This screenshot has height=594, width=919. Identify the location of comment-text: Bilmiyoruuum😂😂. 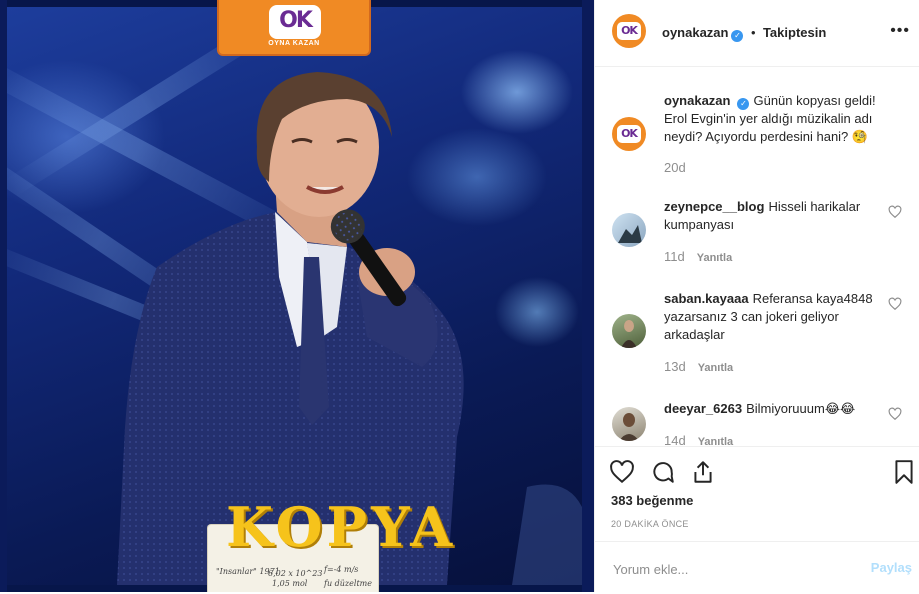
(801, 408).